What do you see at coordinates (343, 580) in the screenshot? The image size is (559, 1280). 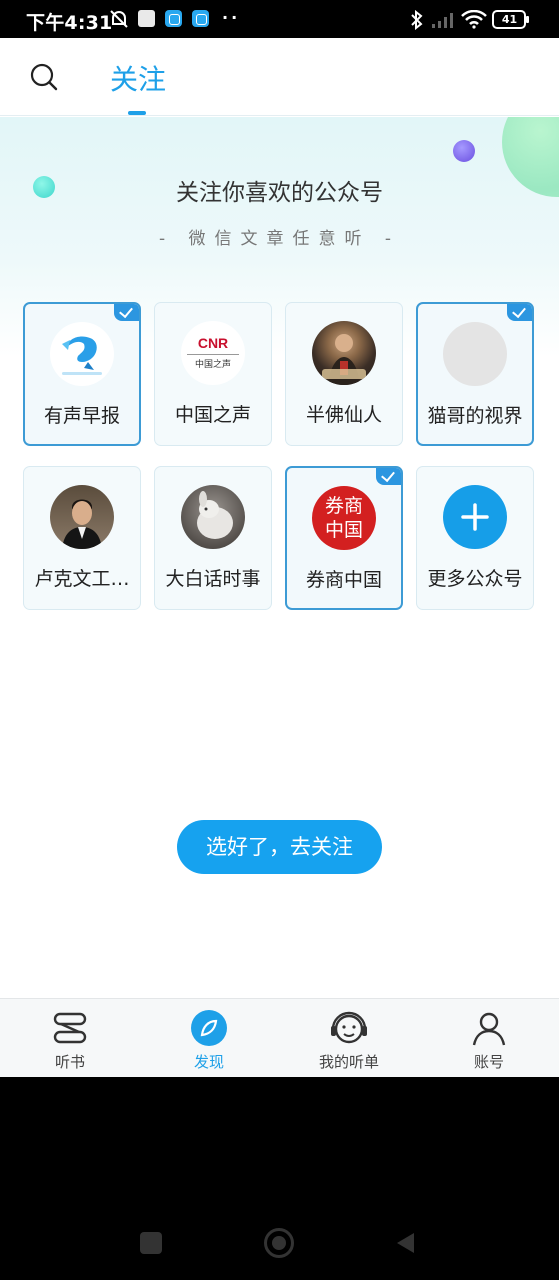 I see `account-name: 券商中国` at bounding box center [343, 580].